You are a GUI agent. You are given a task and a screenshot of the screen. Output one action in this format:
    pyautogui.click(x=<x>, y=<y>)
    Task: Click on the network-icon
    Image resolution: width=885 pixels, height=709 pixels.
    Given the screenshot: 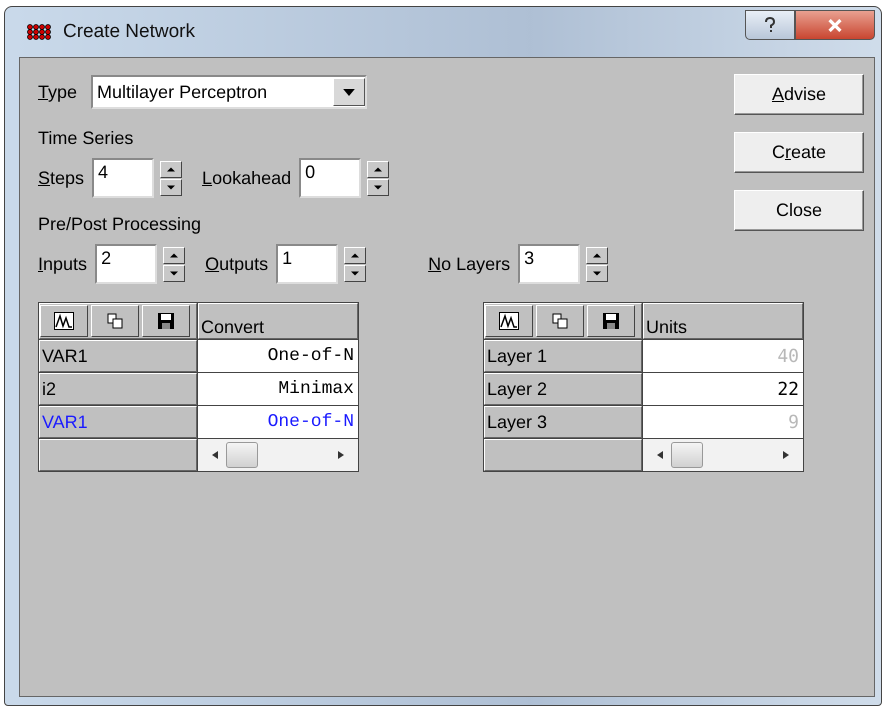 What is the action you would take?
    pyautogui.click(x=39, y=32)
    